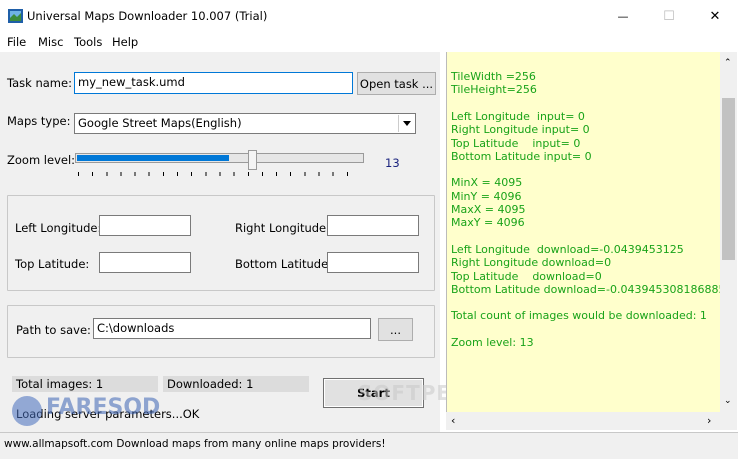  I want to click on scroll-down-icon: ⌄, so click(728, 401).